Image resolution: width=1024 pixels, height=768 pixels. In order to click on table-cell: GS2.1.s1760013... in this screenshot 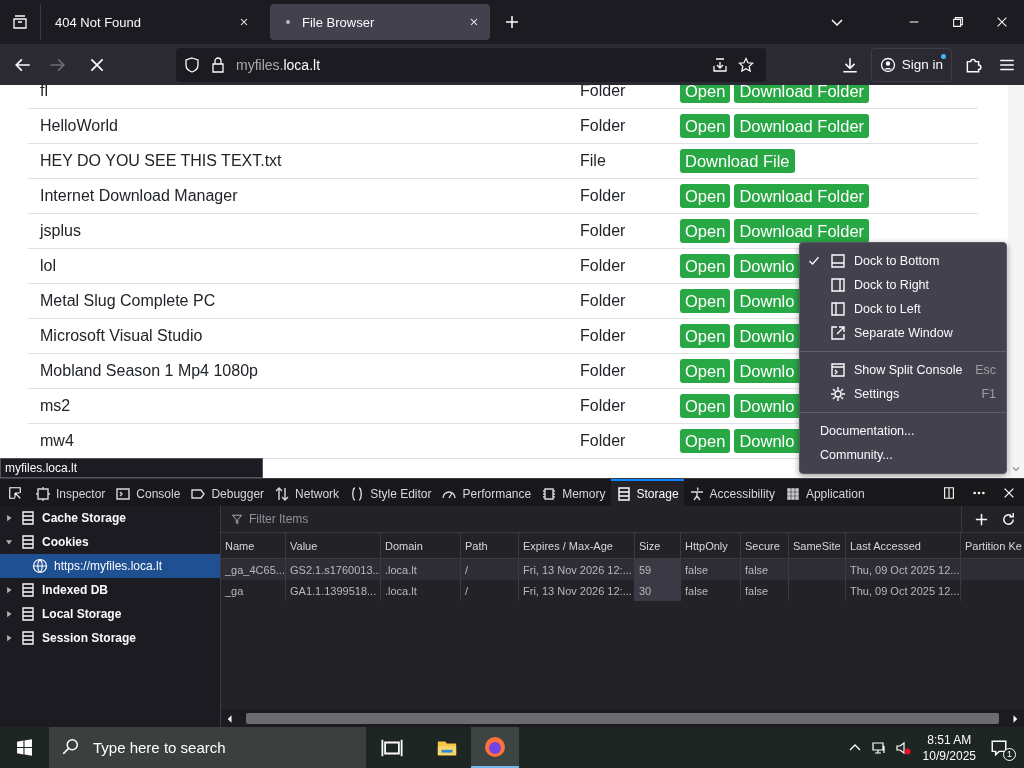, I will do `click(333, 569)`.